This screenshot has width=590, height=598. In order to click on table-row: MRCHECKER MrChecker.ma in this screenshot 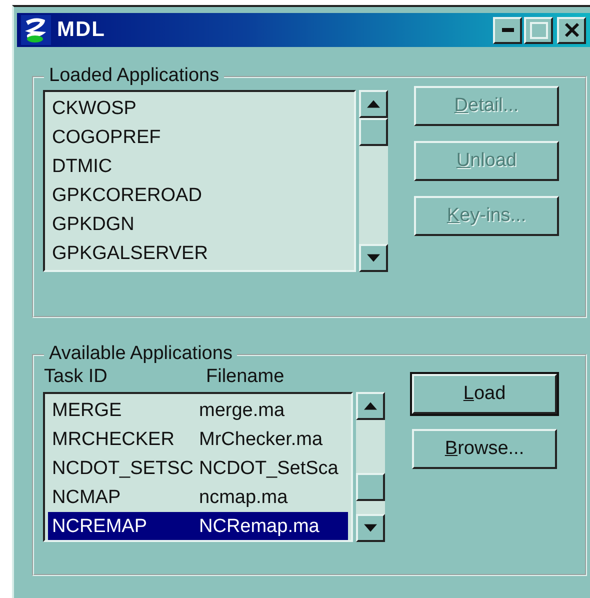, I will do `click(198, 439)`.